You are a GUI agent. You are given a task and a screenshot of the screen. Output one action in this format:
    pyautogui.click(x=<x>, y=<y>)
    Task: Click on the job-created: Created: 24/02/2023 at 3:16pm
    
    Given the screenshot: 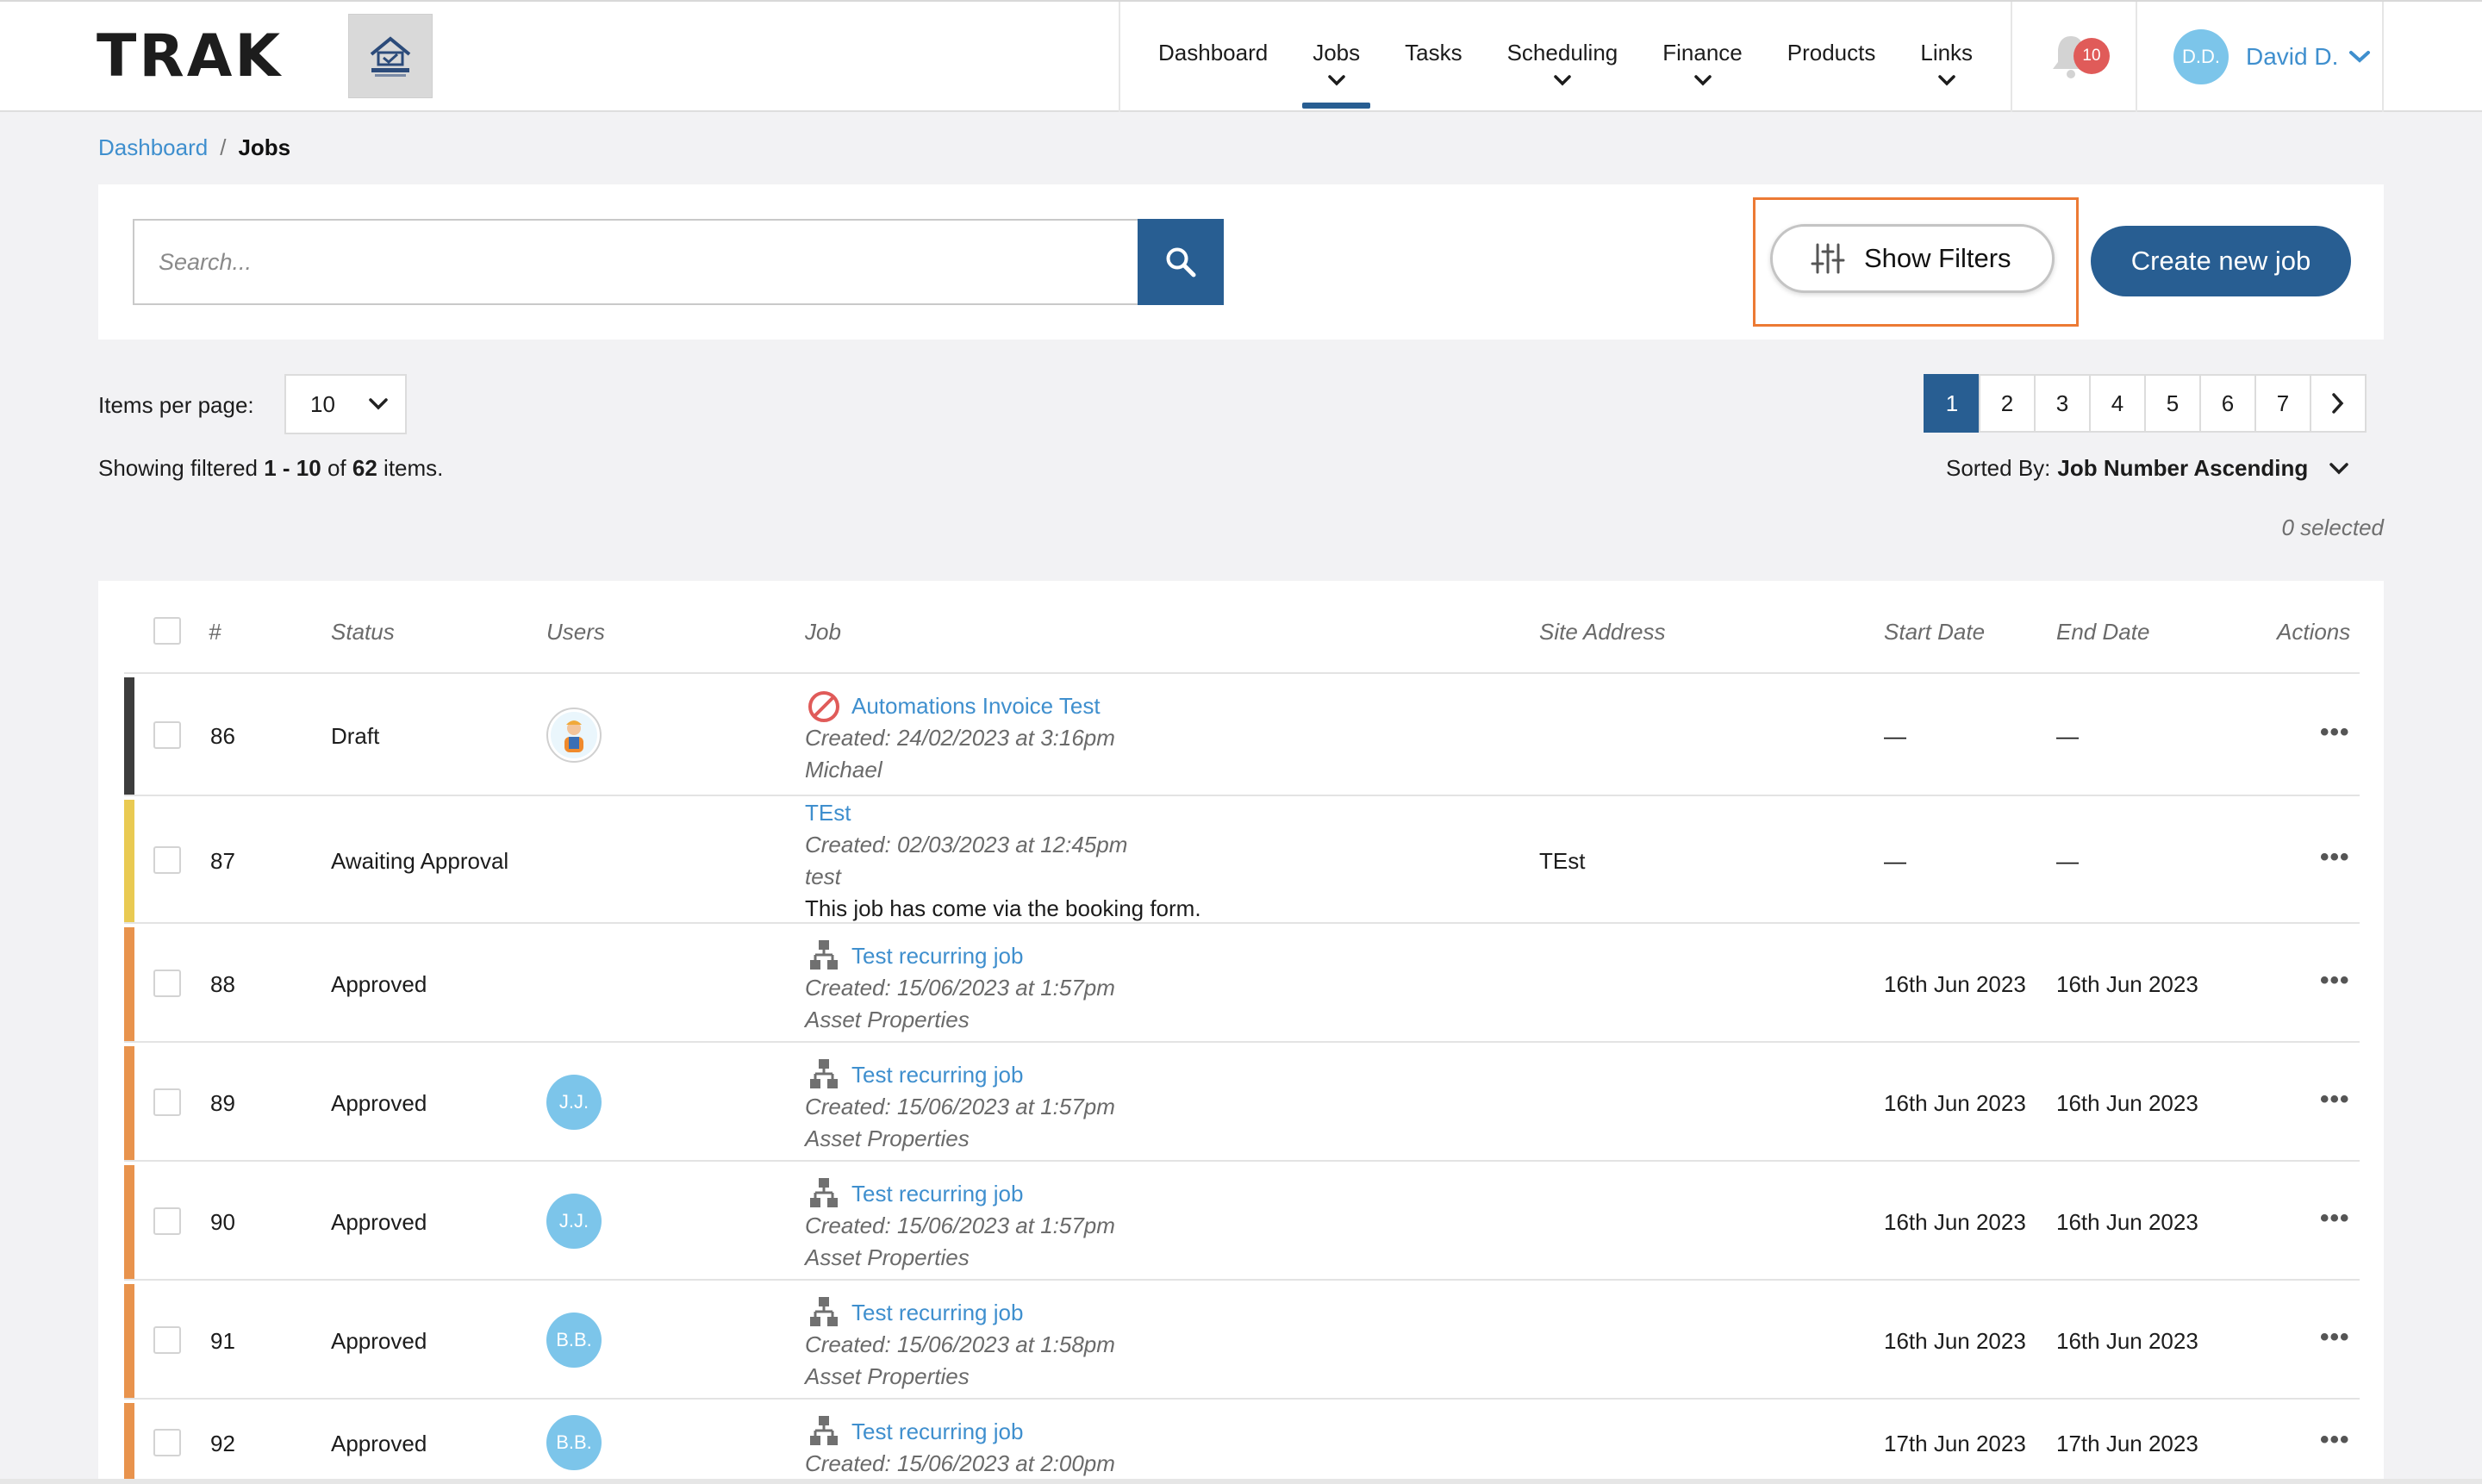 What is the action you would take?
    pyautogui.click(x=960, y=738)
    